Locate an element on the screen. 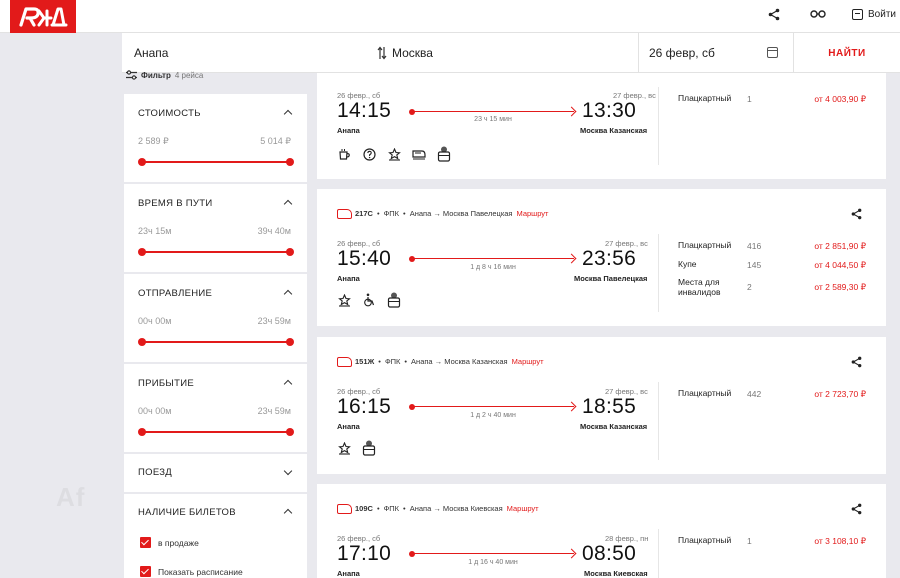 This screenshot has width=900, height=578. filter-count: 4 рейса is located at coordinates (189, 75).